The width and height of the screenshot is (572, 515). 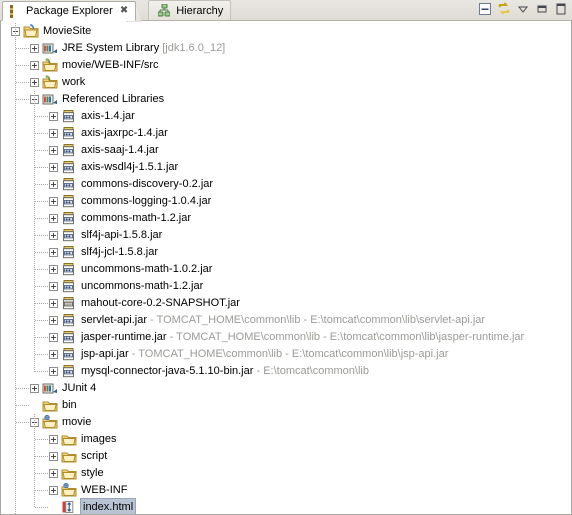 What do you see at coordinates (286, 31) in the screenshot?
I see `tree-item: MovieSite` at bounding box center [286, 31].